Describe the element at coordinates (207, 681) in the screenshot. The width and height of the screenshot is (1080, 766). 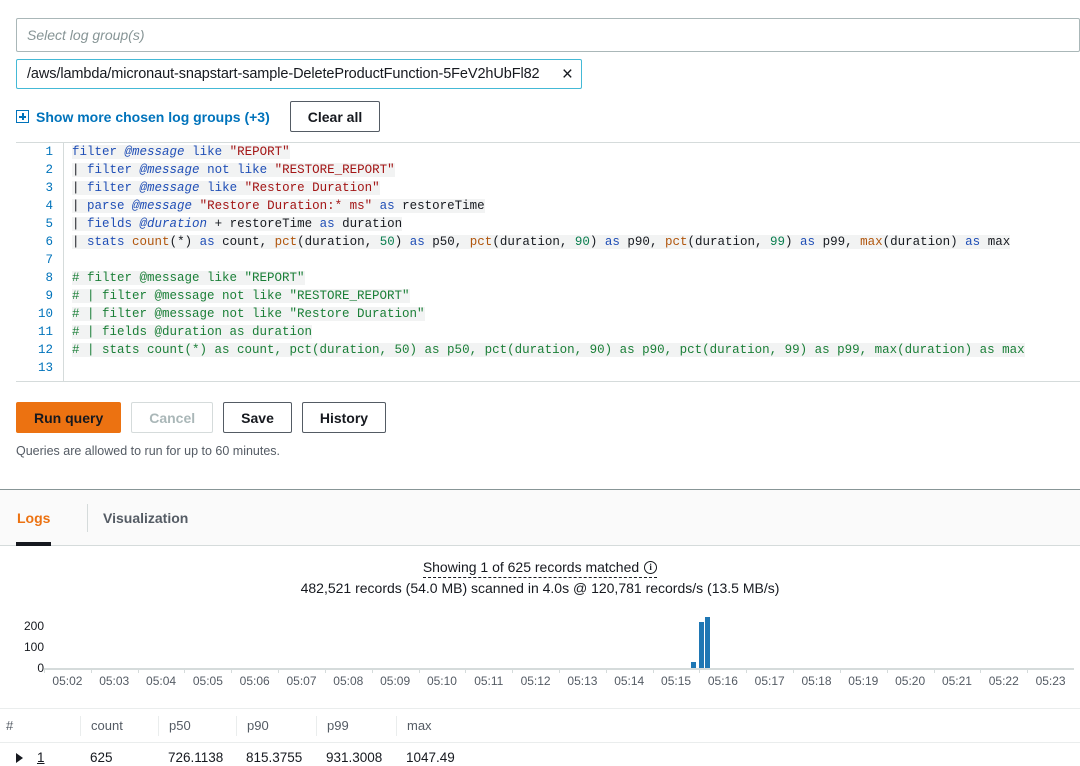
I see `x-axis-tick-label: 05:05` at that location.